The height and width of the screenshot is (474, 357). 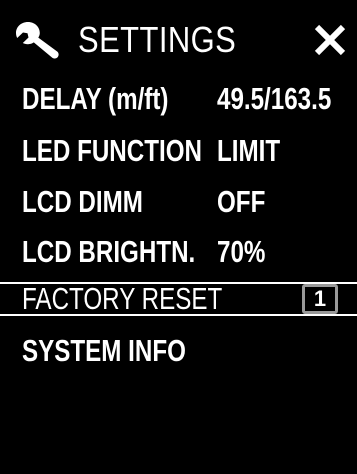 What do you see at coordinates (178, 99) in the screenshot?
I see `menu-item-delay: DELAY (m/ft) 49.5/163.5` at bounding box center [178, 99].